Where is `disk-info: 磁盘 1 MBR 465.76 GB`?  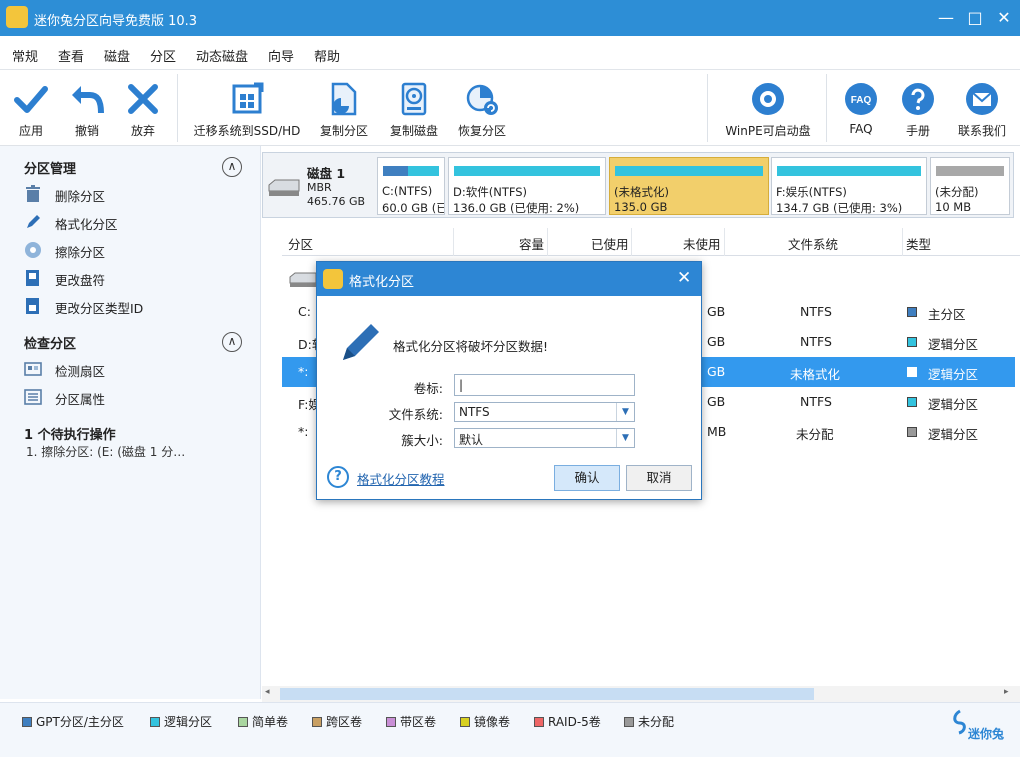 disk-info: 磁盘 1 MBR 465.76 GB is located at coordinates (322, 186).